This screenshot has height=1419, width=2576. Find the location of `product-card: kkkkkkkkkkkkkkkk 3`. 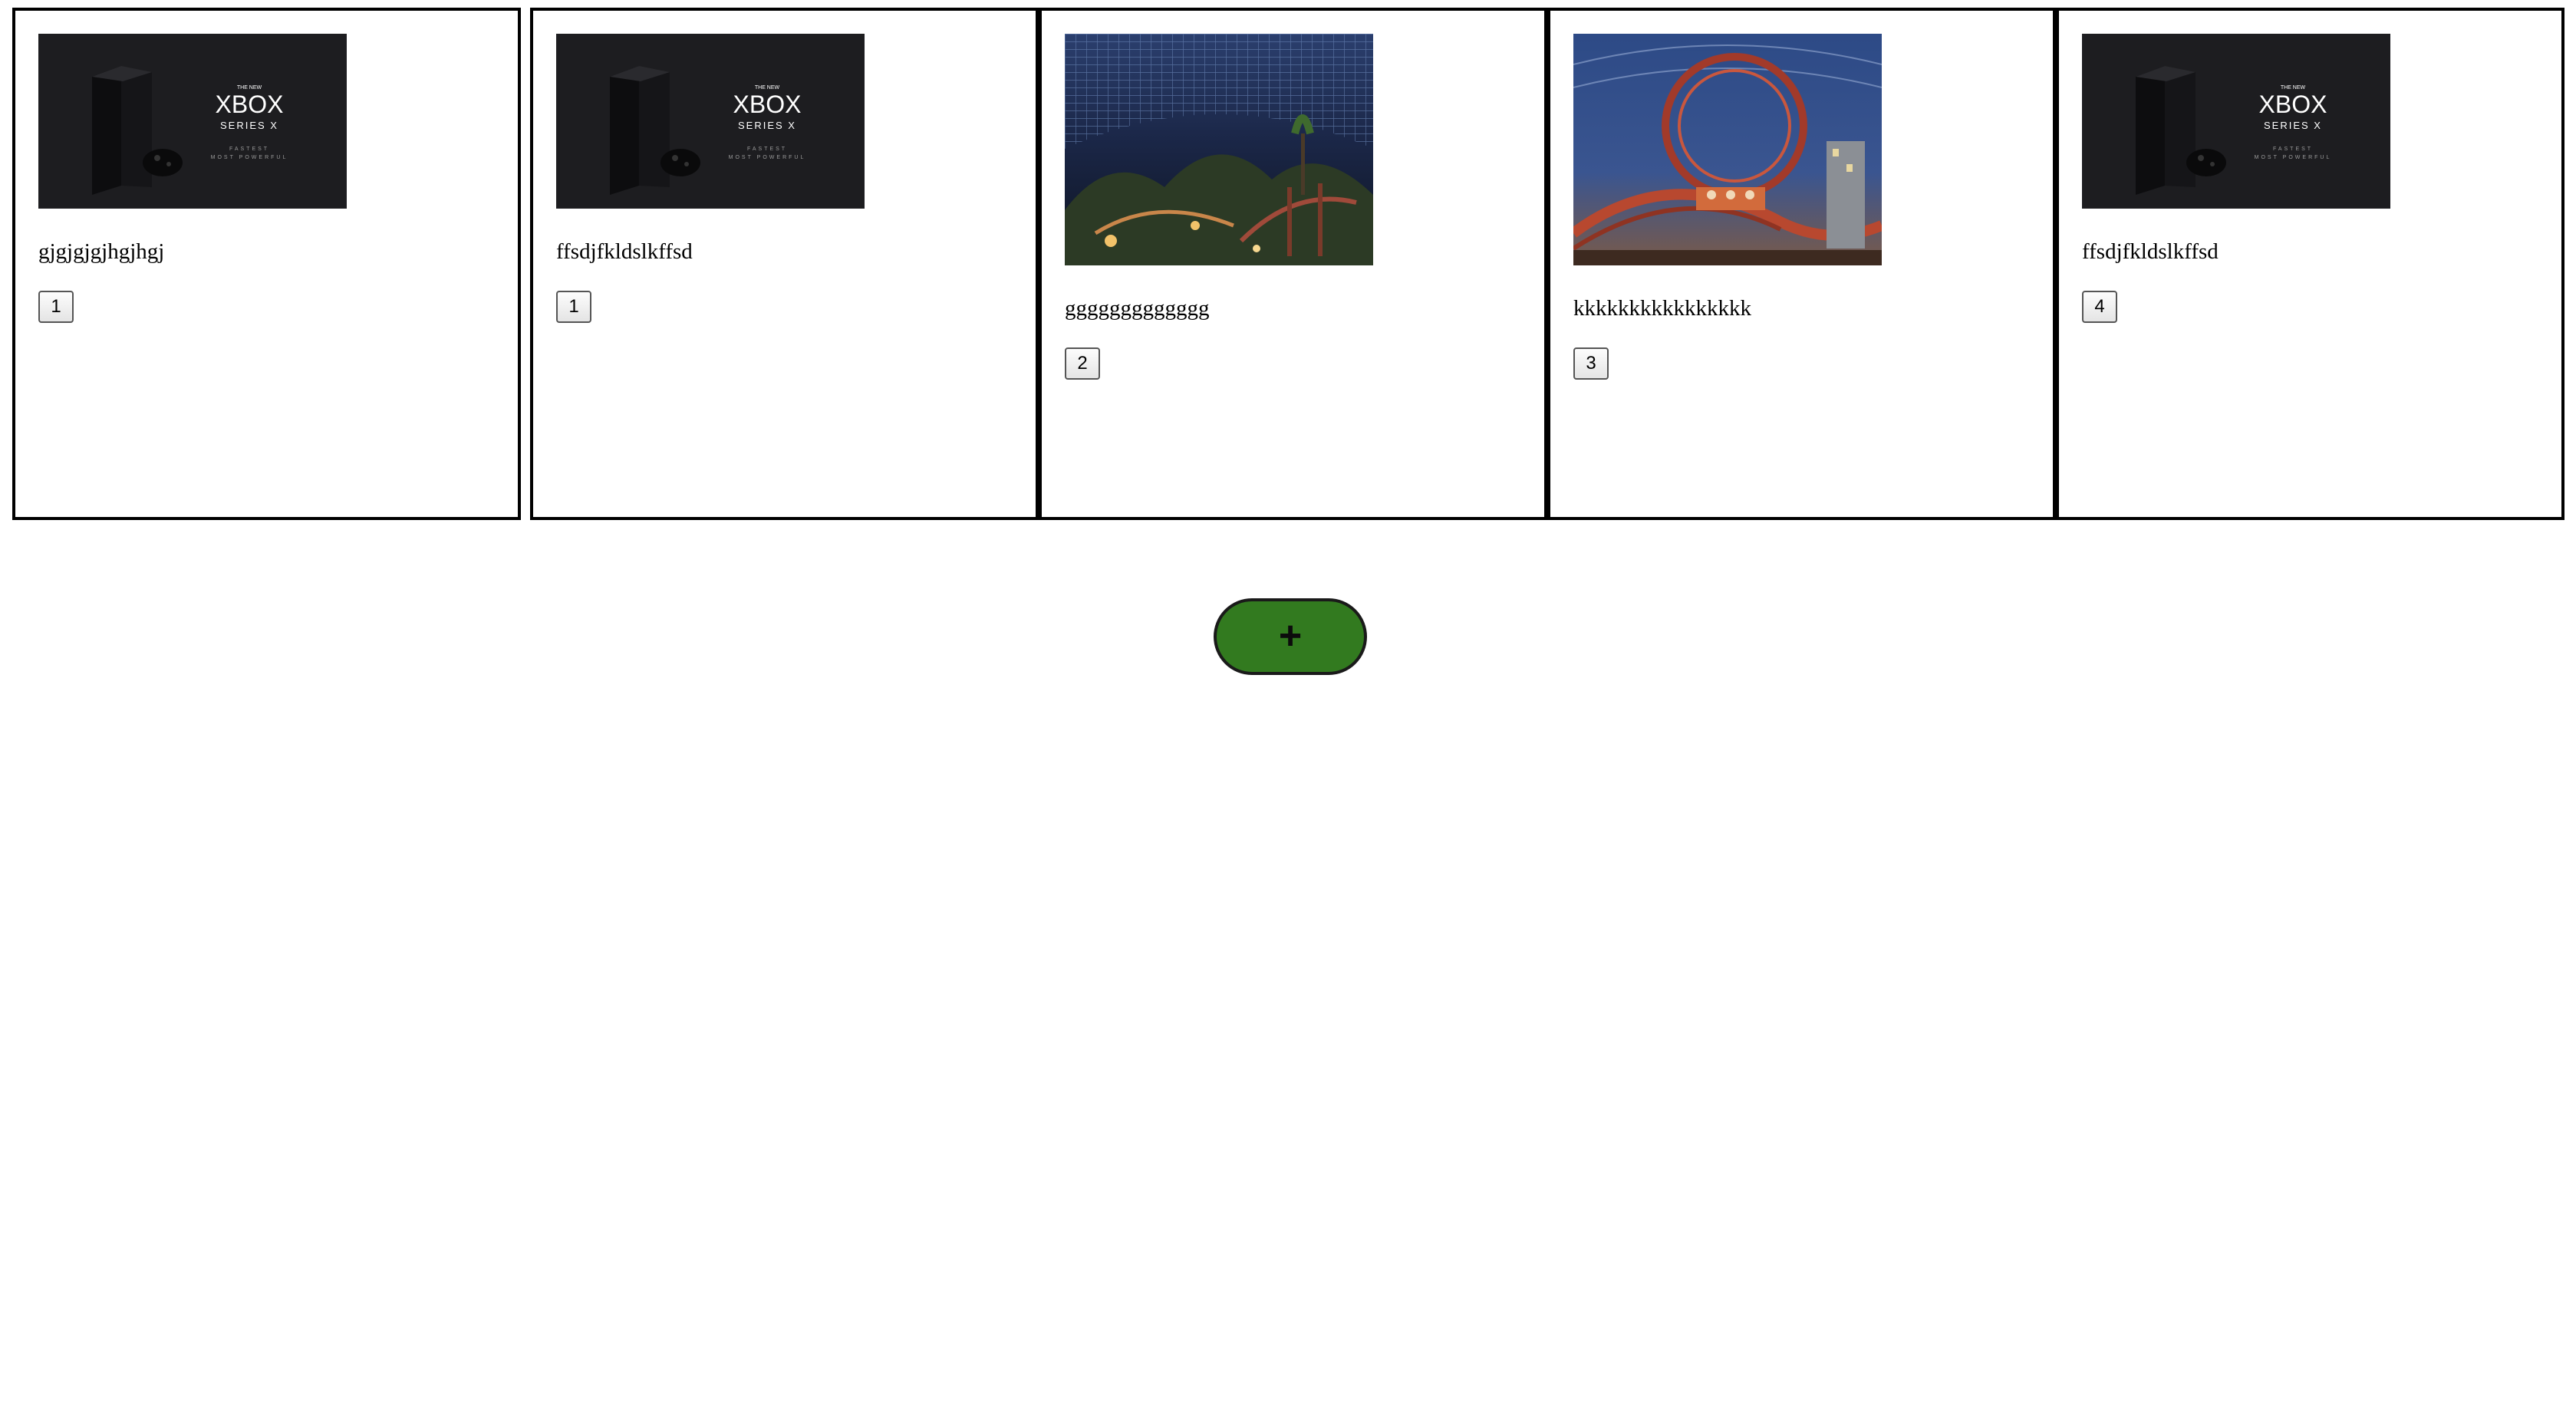

product-card: kkkkkkkkkkkkkkkk 3 is located at coordinates (1801, 264).